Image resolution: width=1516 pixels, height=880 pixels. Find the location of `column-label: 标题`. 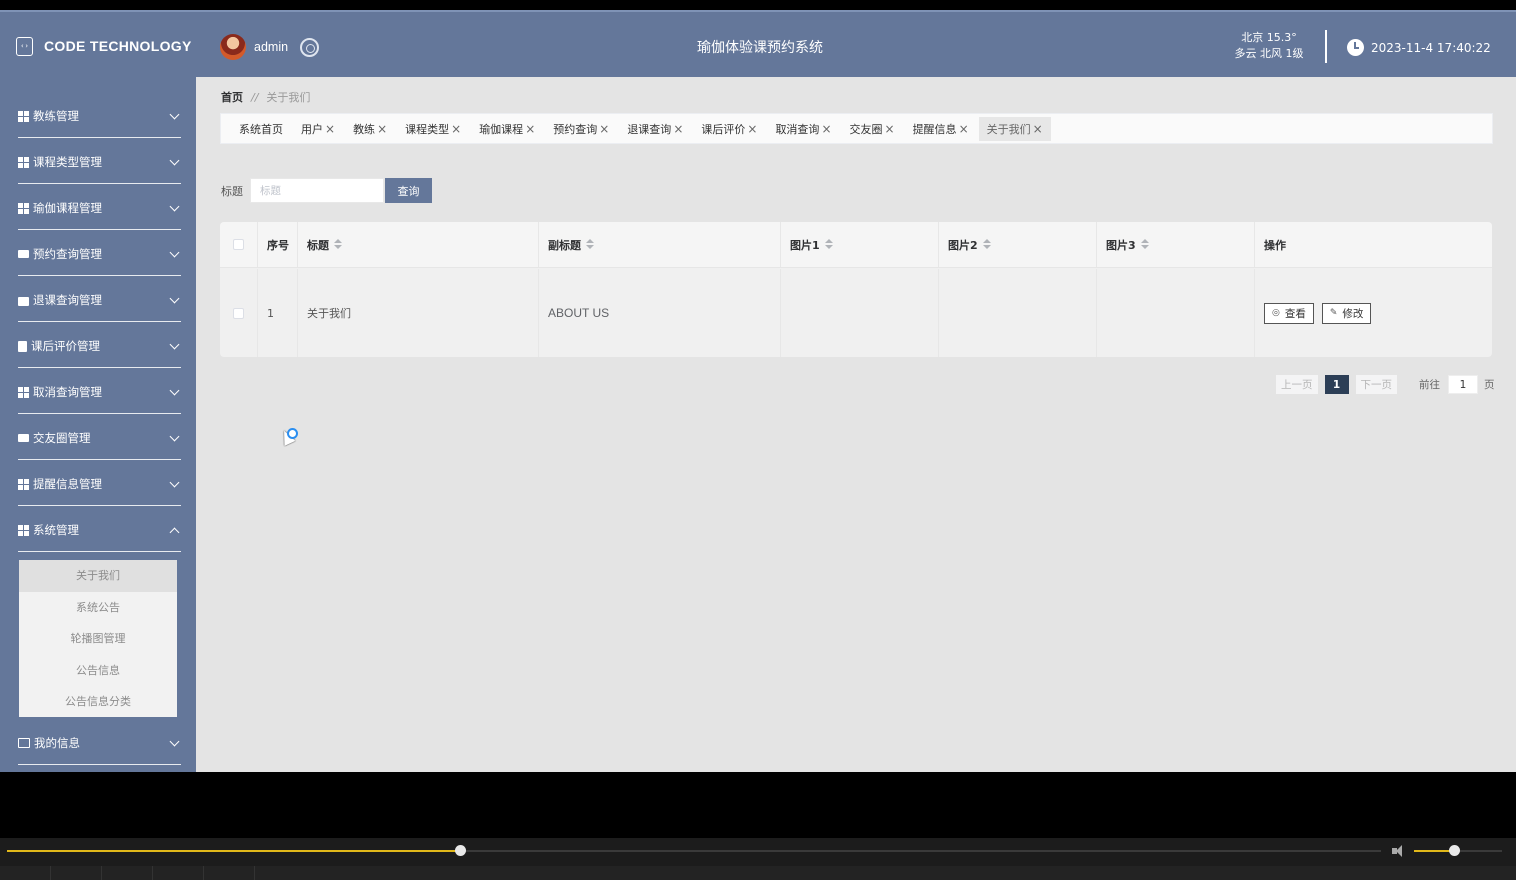

column-label: 标题 is located at coordinates (318, 245).